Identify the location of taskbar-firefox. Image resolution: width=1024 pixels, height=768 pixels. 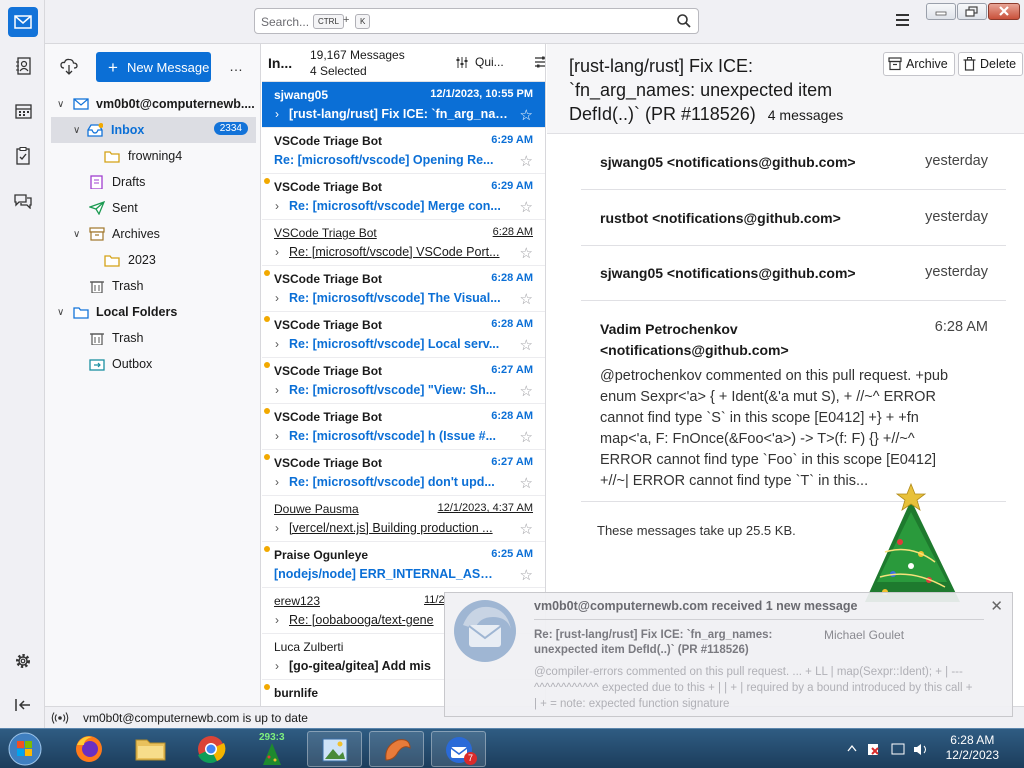
(89, 749).